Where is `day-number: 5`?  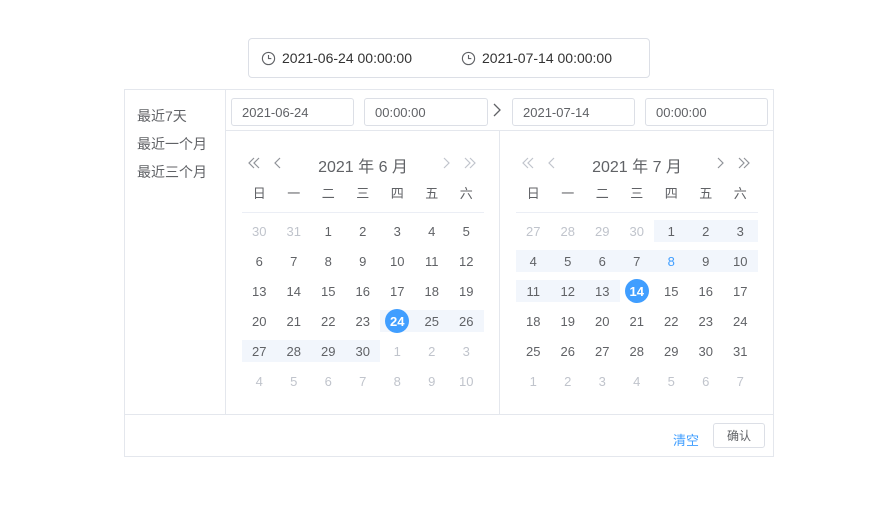 day-number: 5 is located at coordinates (568, 261).